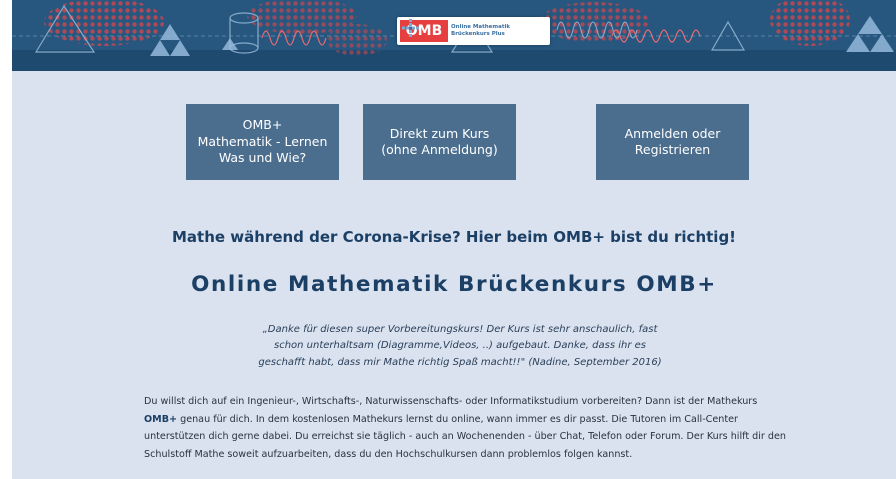 The height and width of the screenshot is (479, 896). Describe the element at coordinates (478, 34) in the screenshot. I see `logo-subtitle-line2: Brückenkurs Plus` at that location.